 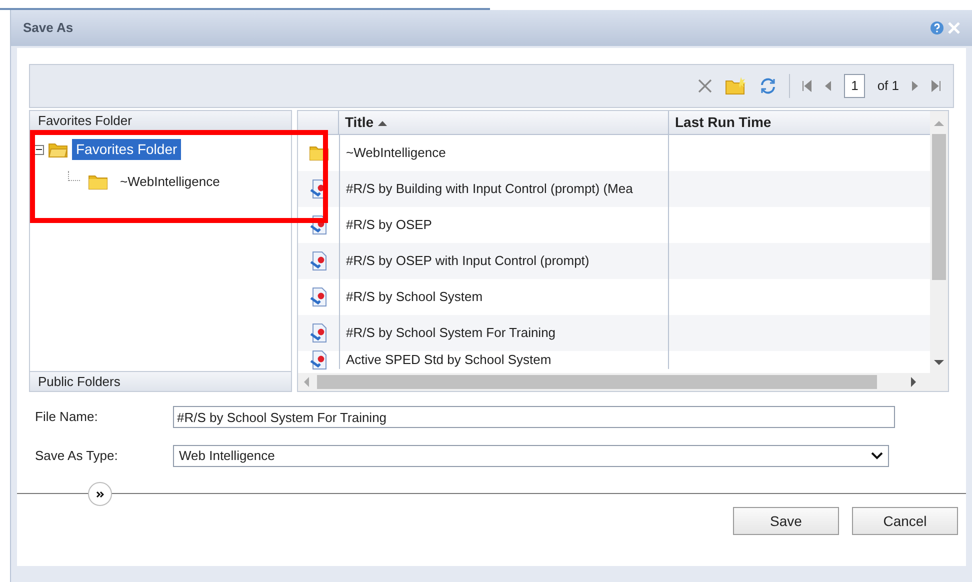 What do you see at coordinates (807, 86) in the screenshot?
I see `first-page-icon` at bounding box center [807, 86].